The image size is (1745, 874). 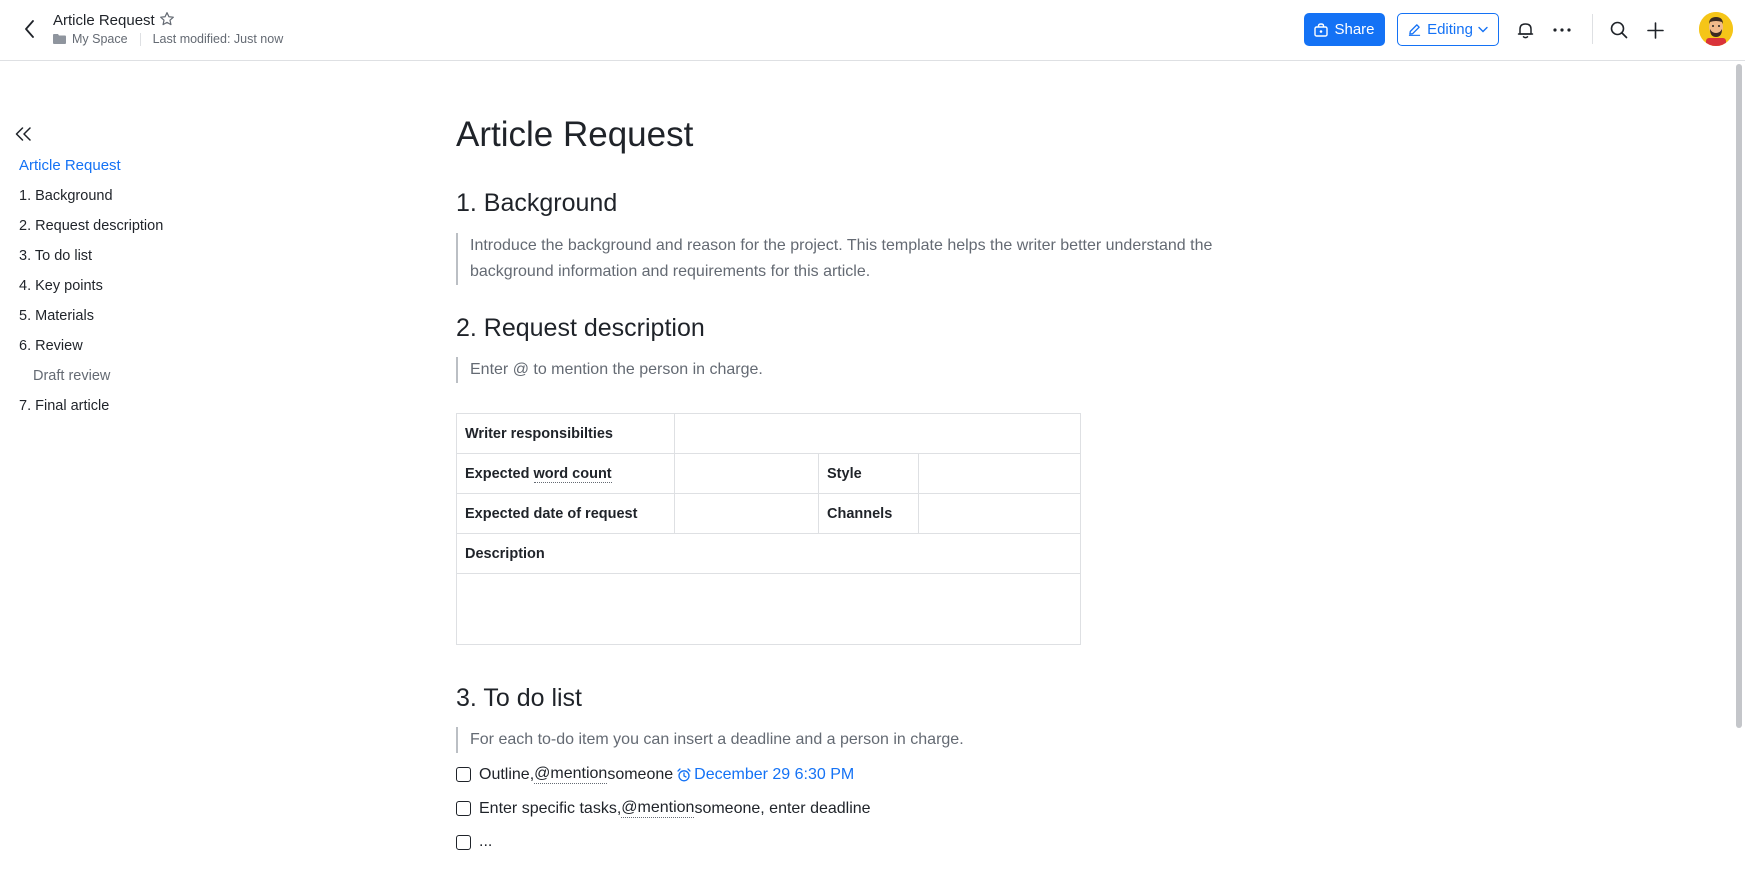 I want to click on label-expected-word-count-term: word count, so click(x=572, y=474).